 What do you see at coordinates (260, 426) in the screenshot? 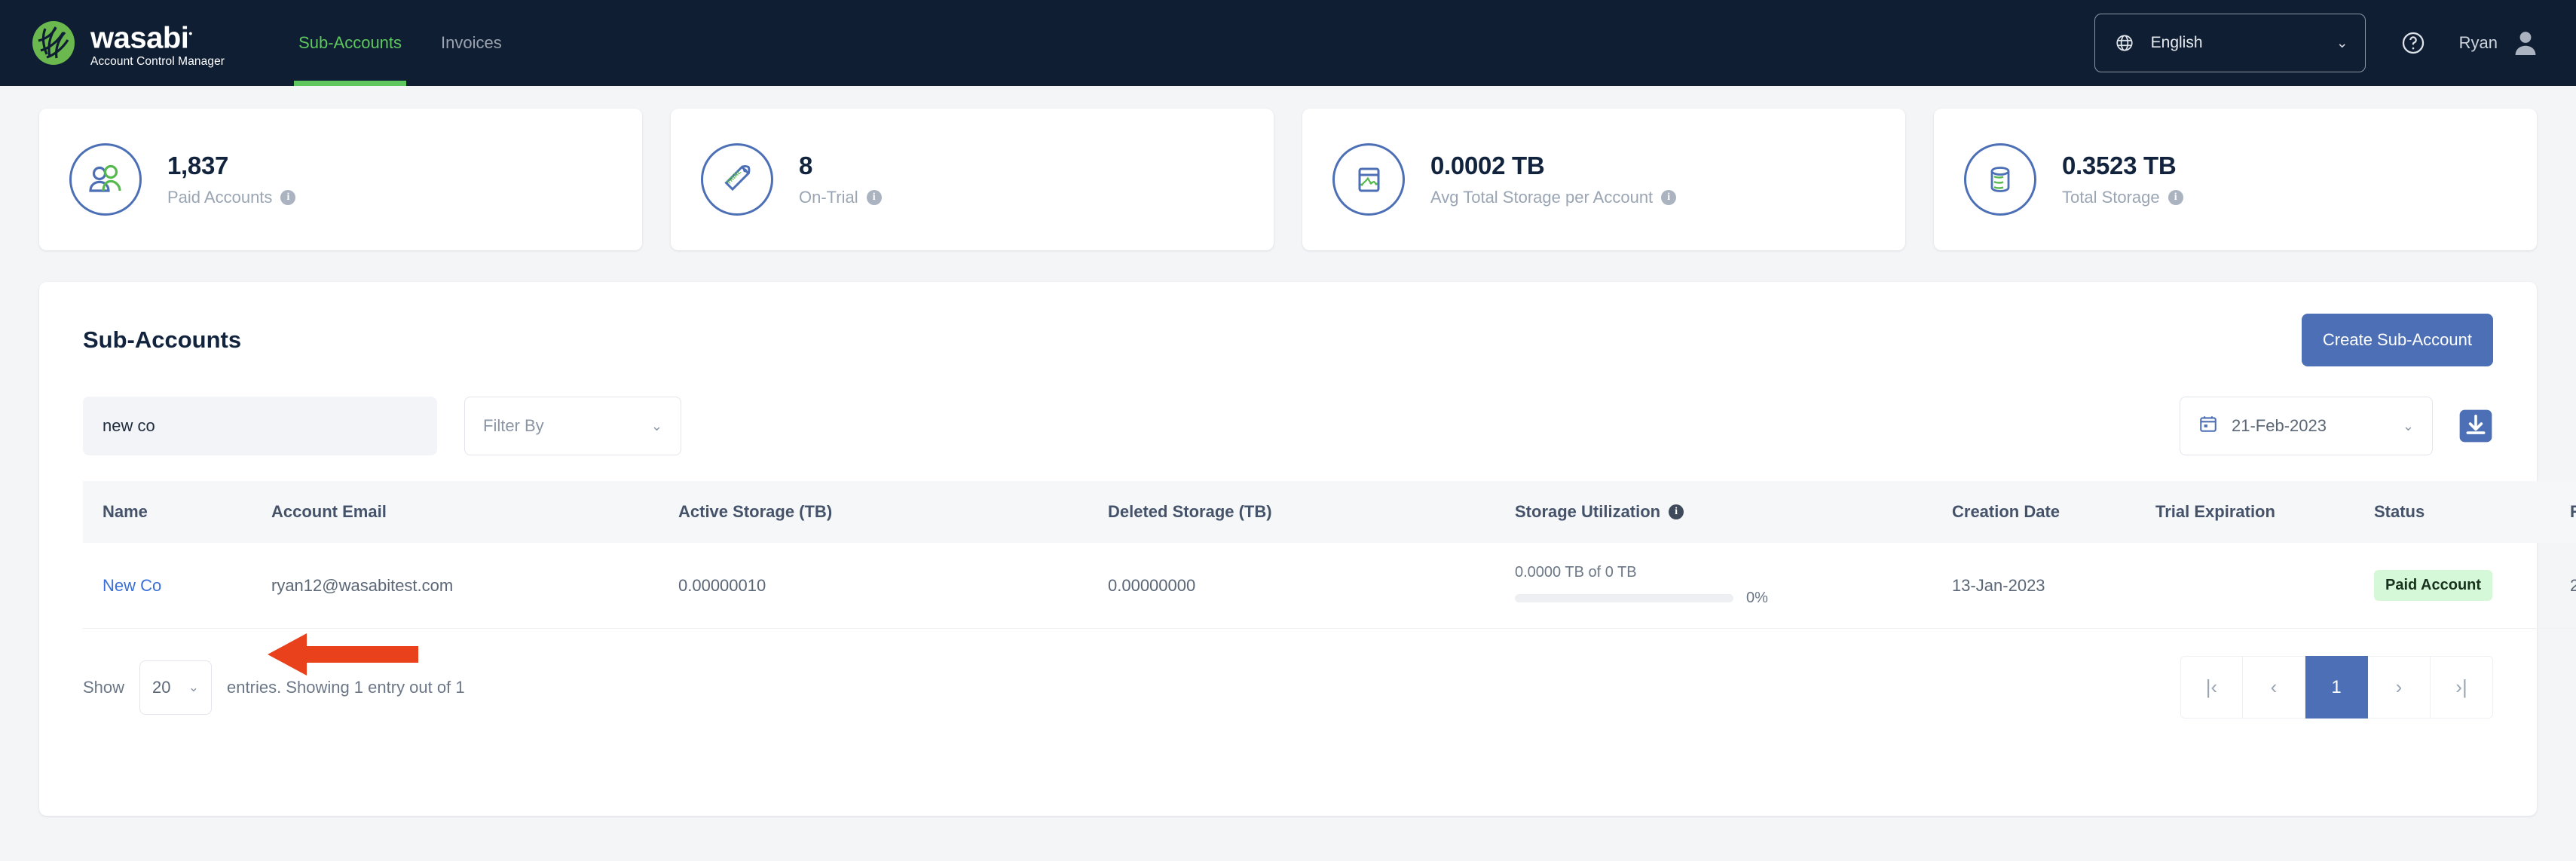
I see `search-input` at bounding box center [260, 426].